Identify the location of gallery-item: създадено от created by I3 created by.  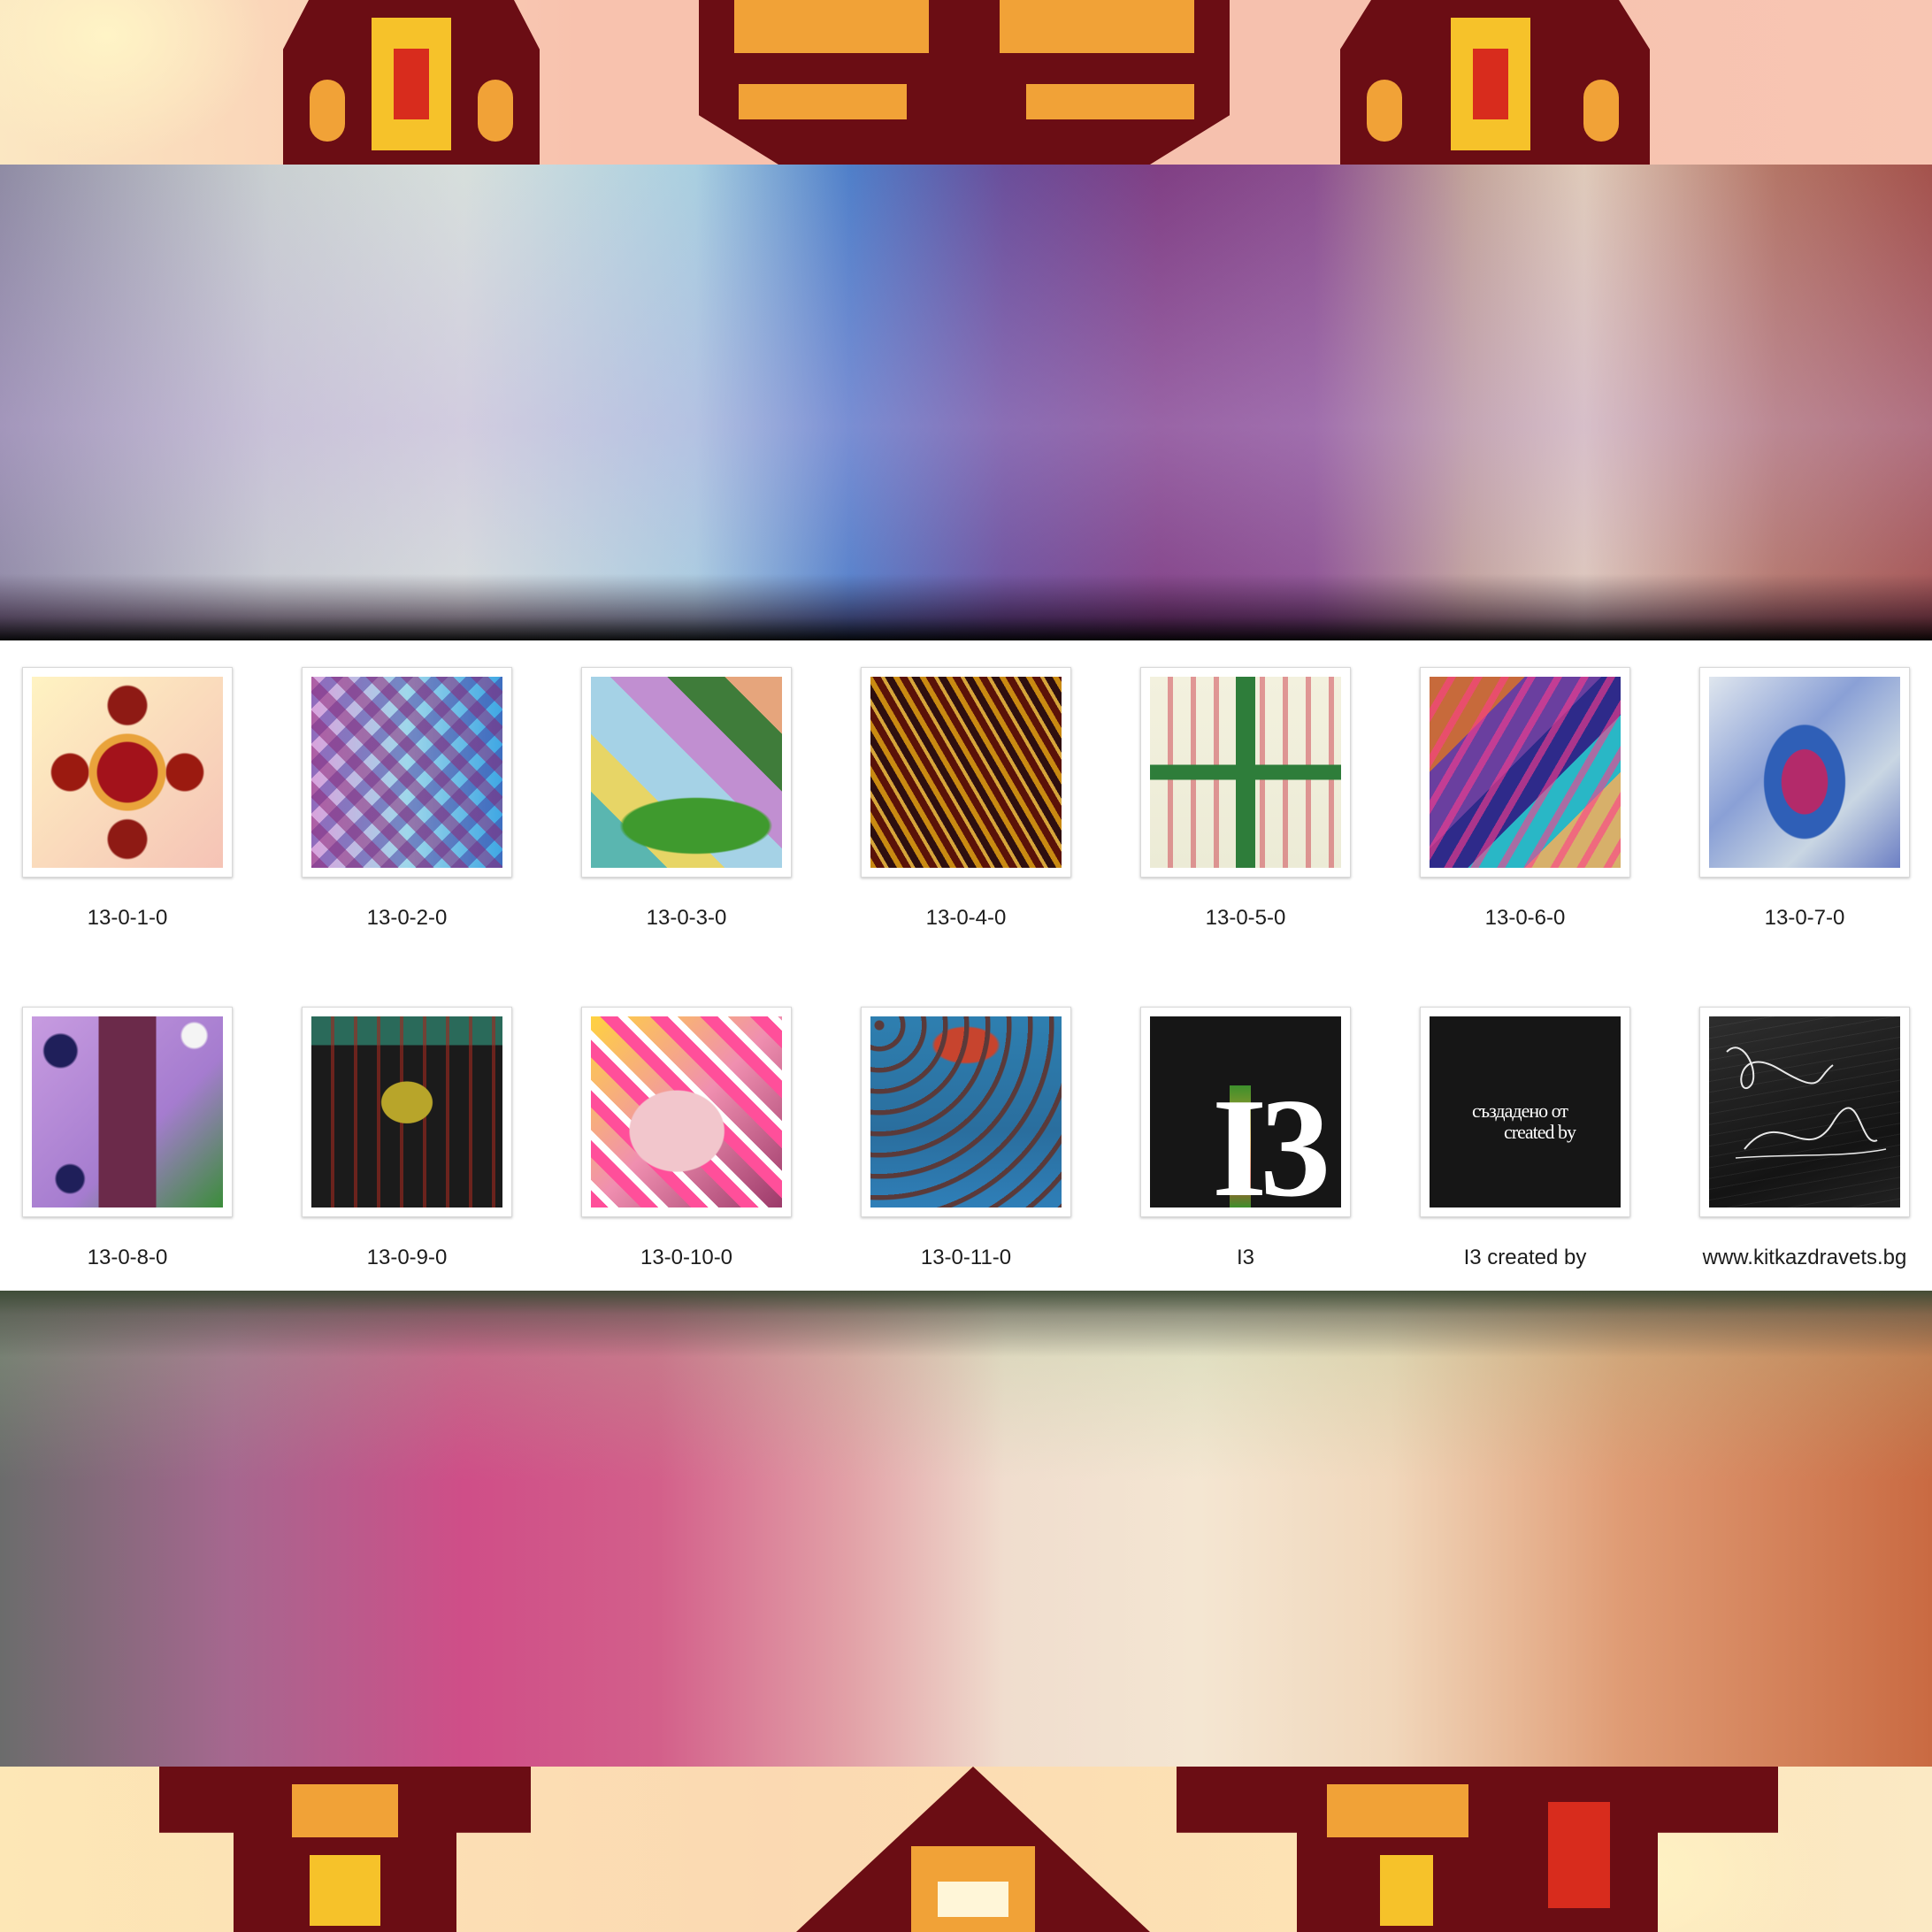
(1525, 1126).